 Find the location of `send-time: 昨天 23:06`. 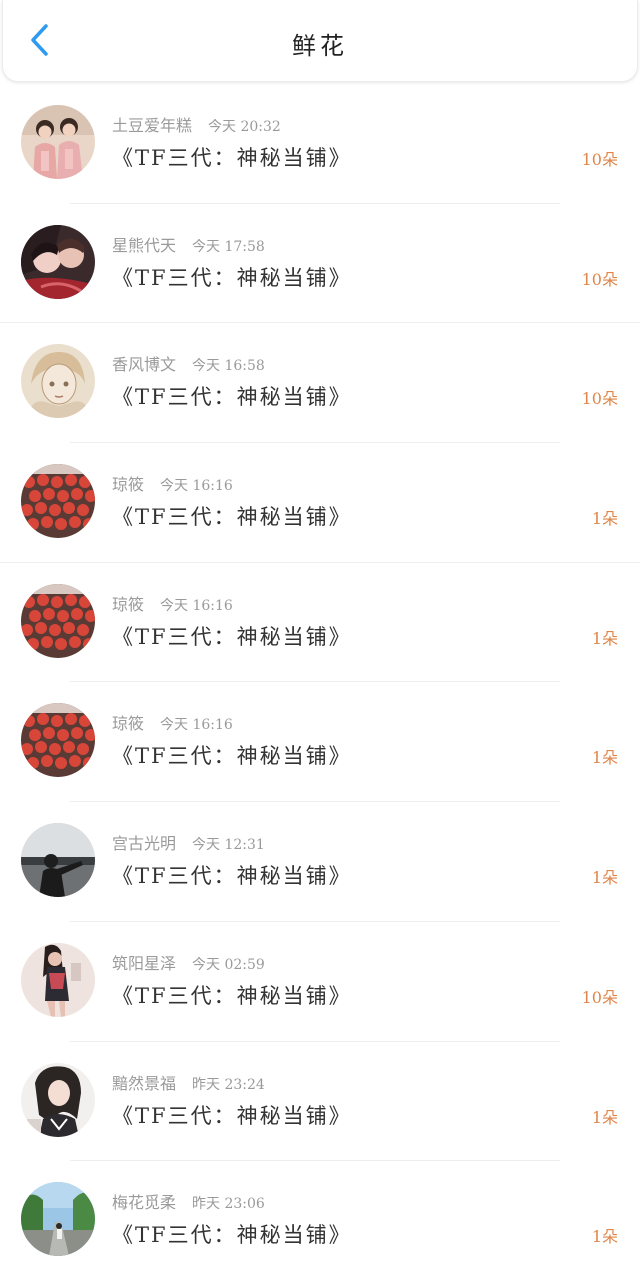

send-time: 昨天 23:06 is located at coordinates (228, 1204).